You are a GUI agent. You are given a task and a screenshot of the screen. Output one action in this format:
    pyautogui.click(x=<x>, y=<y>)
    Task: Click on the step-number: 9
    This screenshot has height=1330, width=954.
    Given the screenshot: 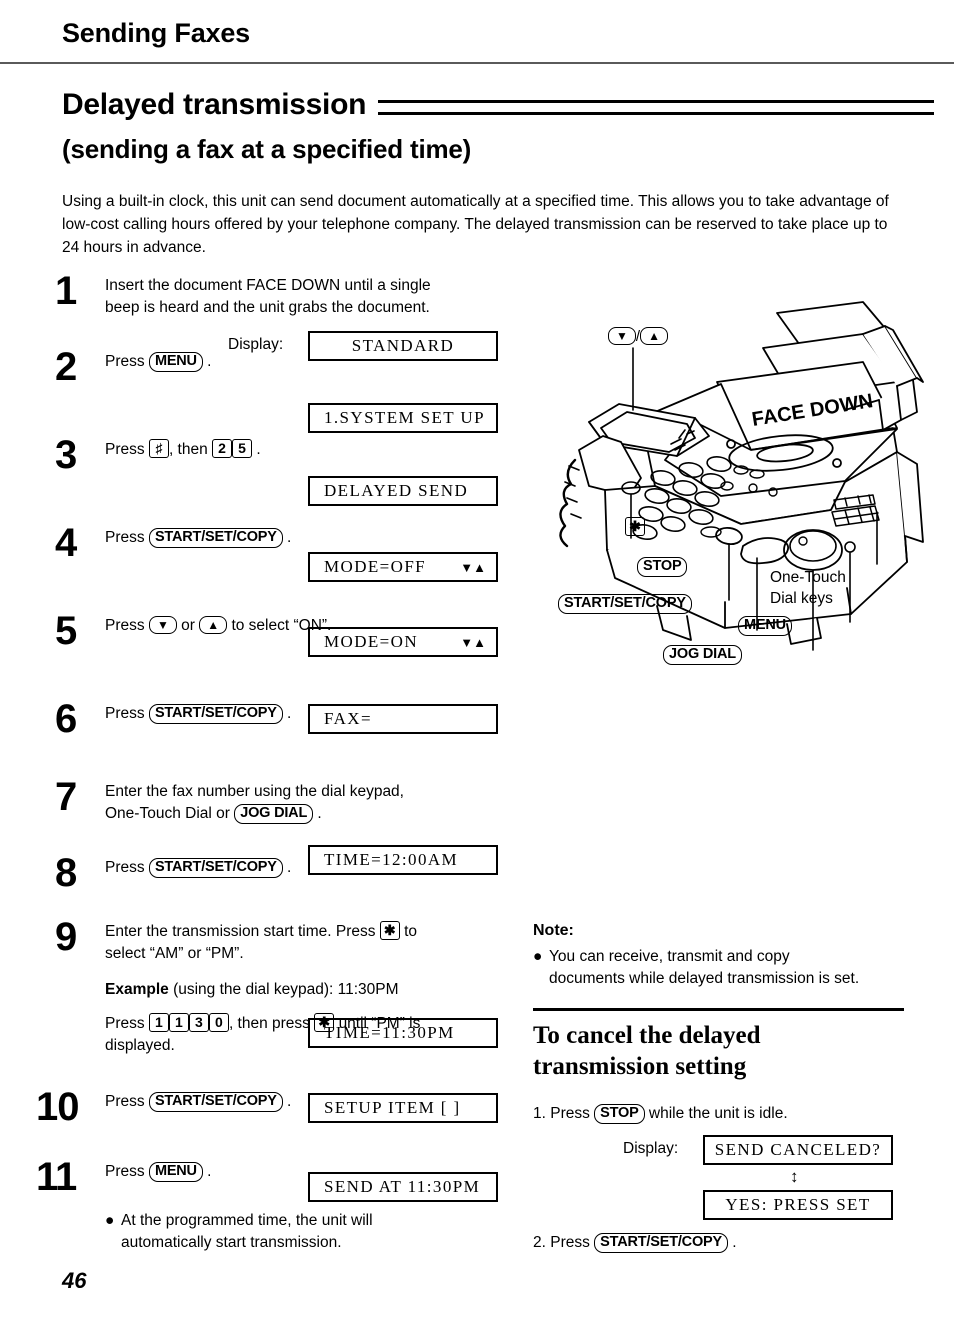 What is the action you would take?
    pyautogui.click(x=66, y=937)
    